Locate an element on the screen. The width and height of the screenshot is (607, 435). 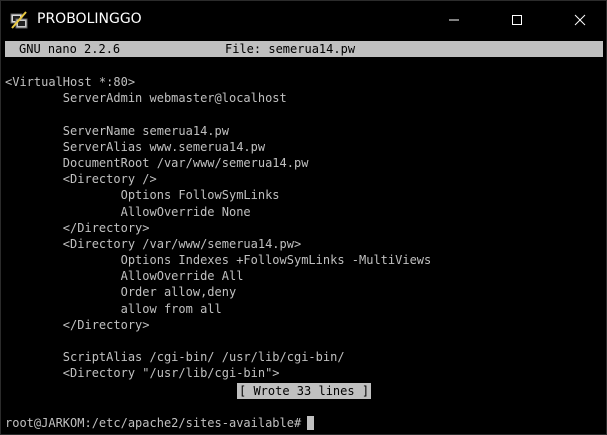
maximize-icon is located at coordinates (517, 20).